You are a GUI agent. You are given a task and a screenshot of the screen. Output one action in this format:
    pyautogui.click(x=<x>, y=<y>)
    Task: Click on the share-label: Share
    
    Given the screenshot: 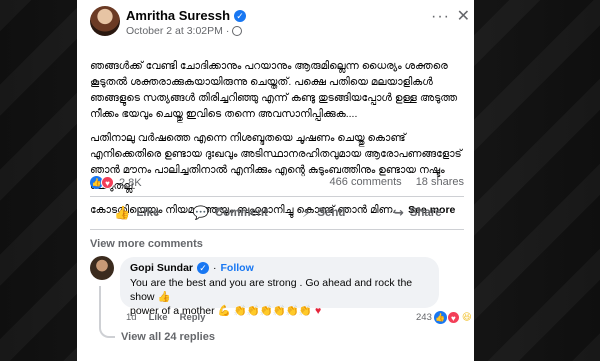 What is the action you would take?
    pyautogui.click(x=425, y=213)
    